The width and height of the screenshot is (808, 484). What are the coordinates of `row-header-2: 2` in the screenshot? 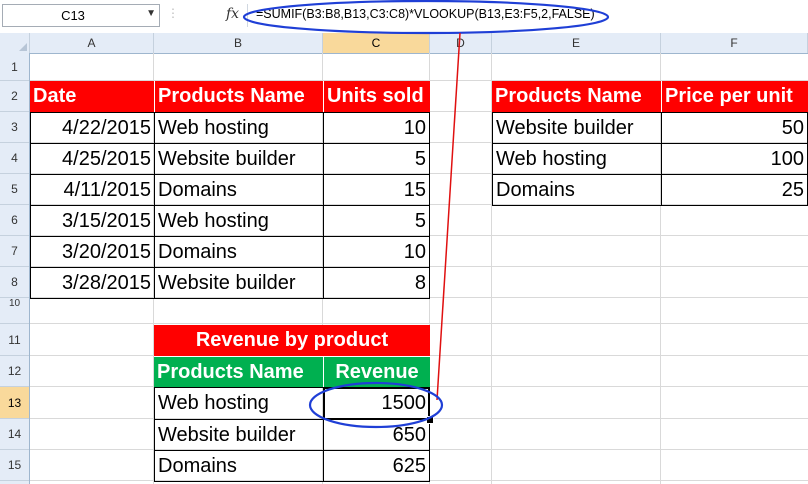 It's located at (14, 96).